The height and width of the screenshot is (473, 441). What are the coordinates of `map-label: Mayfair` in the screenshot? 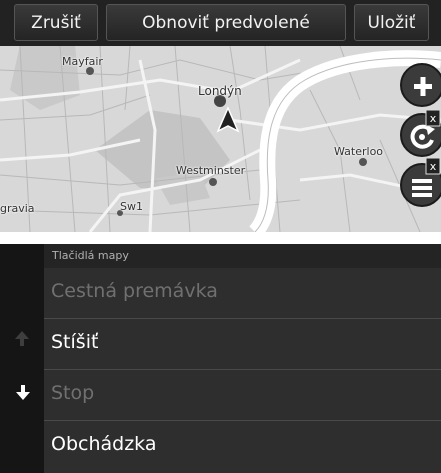 It's located at (82, 61).